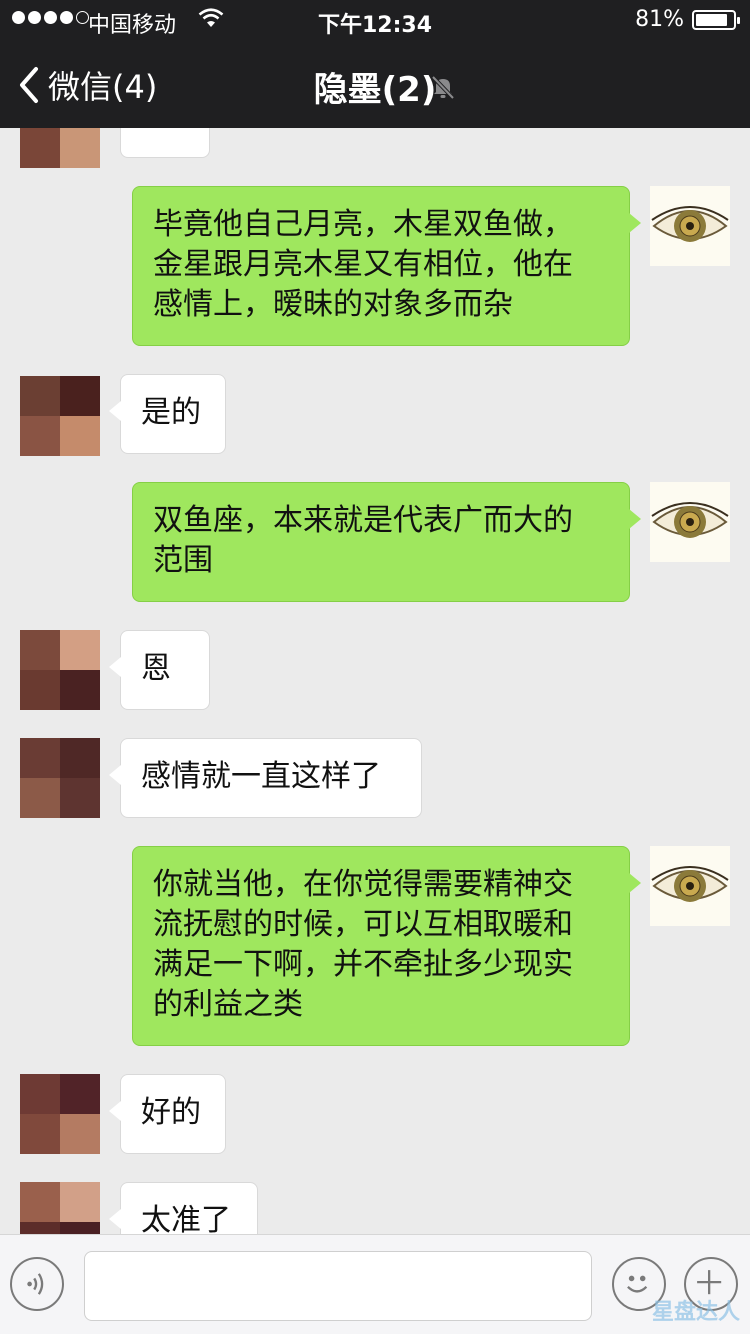 This screenshot has width=750, height=1334. Describe the element at coordinates (375, 90) in the screenshot. I see `chat-title: 隐墨(2)` at that location.